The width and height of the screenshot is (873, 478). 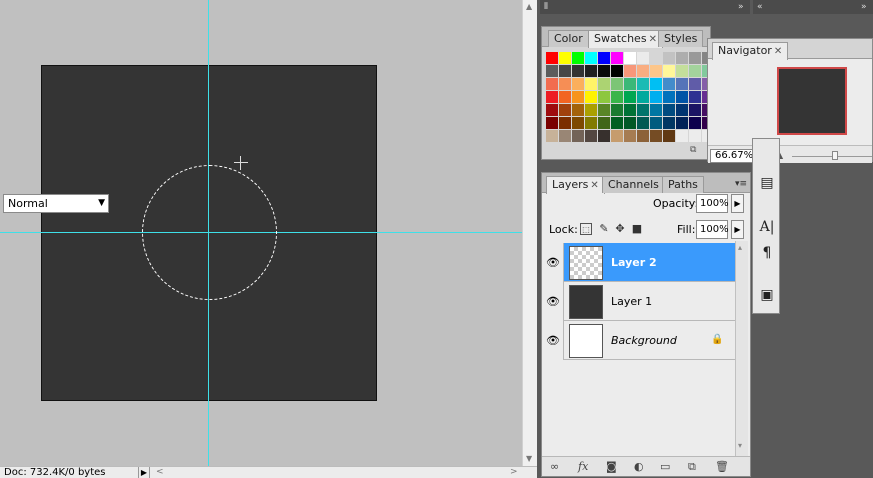 I want to click on lock-position-icon: ✥, so click(x=620, y=229).